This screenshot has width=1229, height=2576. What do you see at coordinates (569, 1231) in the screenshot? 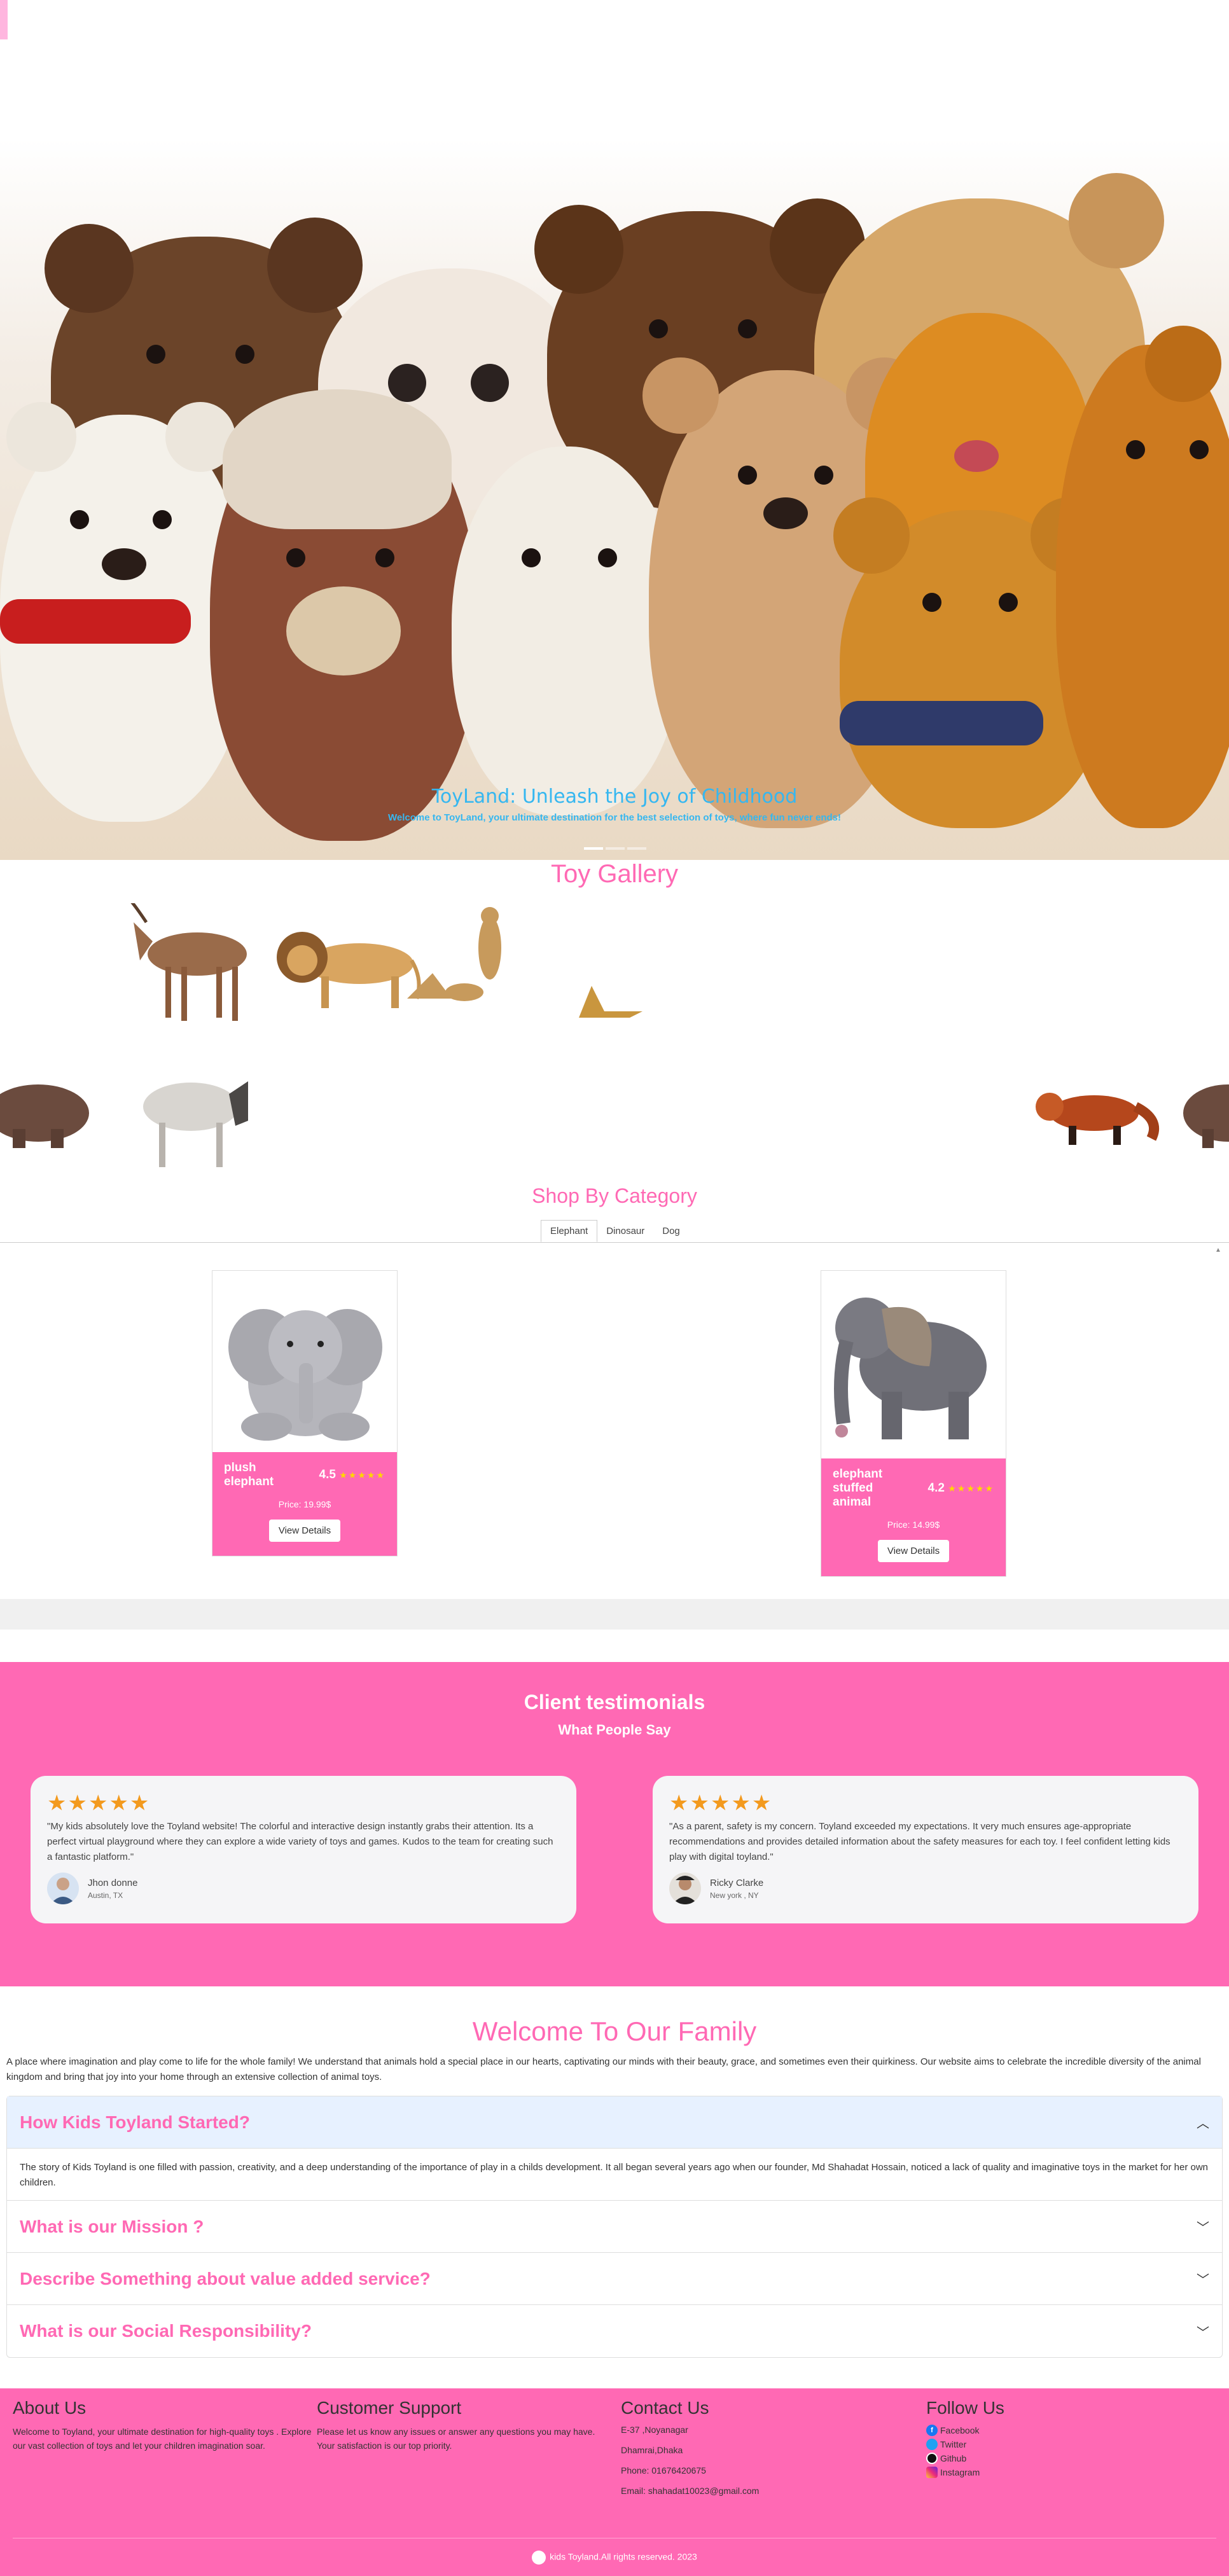
I see `tab-elephant: Elephant` at bounding box center [569, 1231].